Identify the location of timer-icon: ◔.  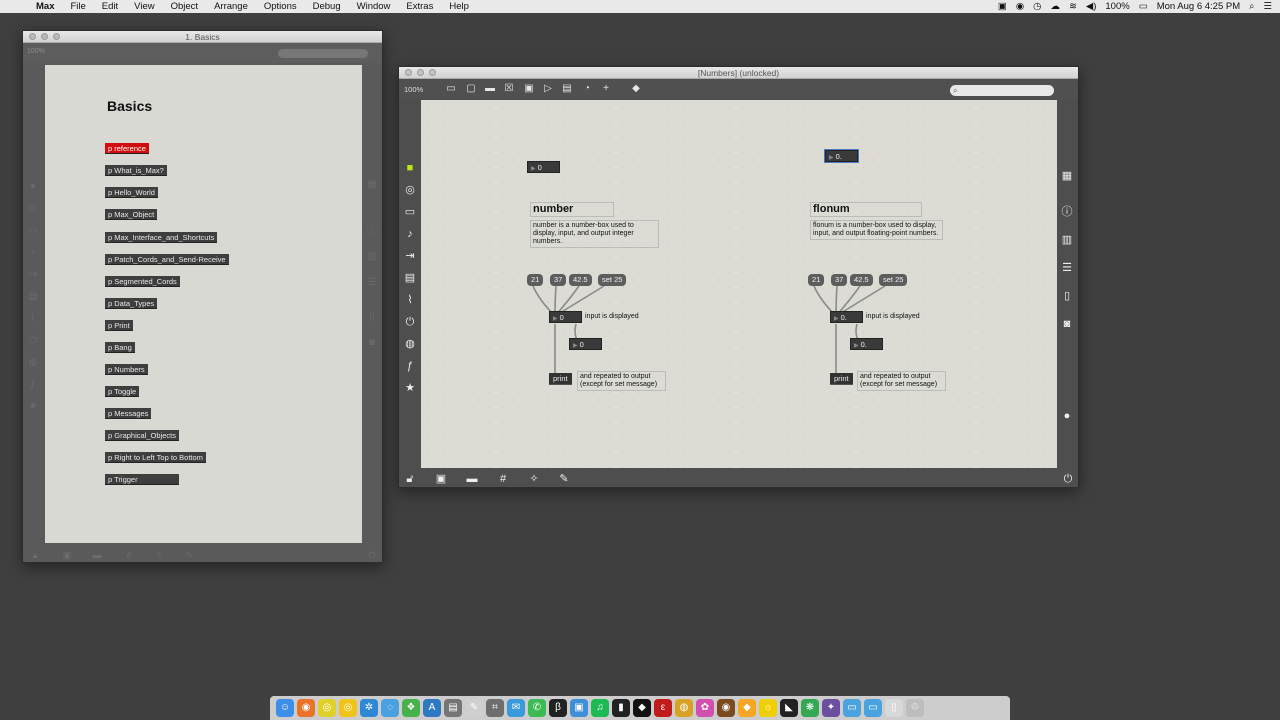
(587, 89).